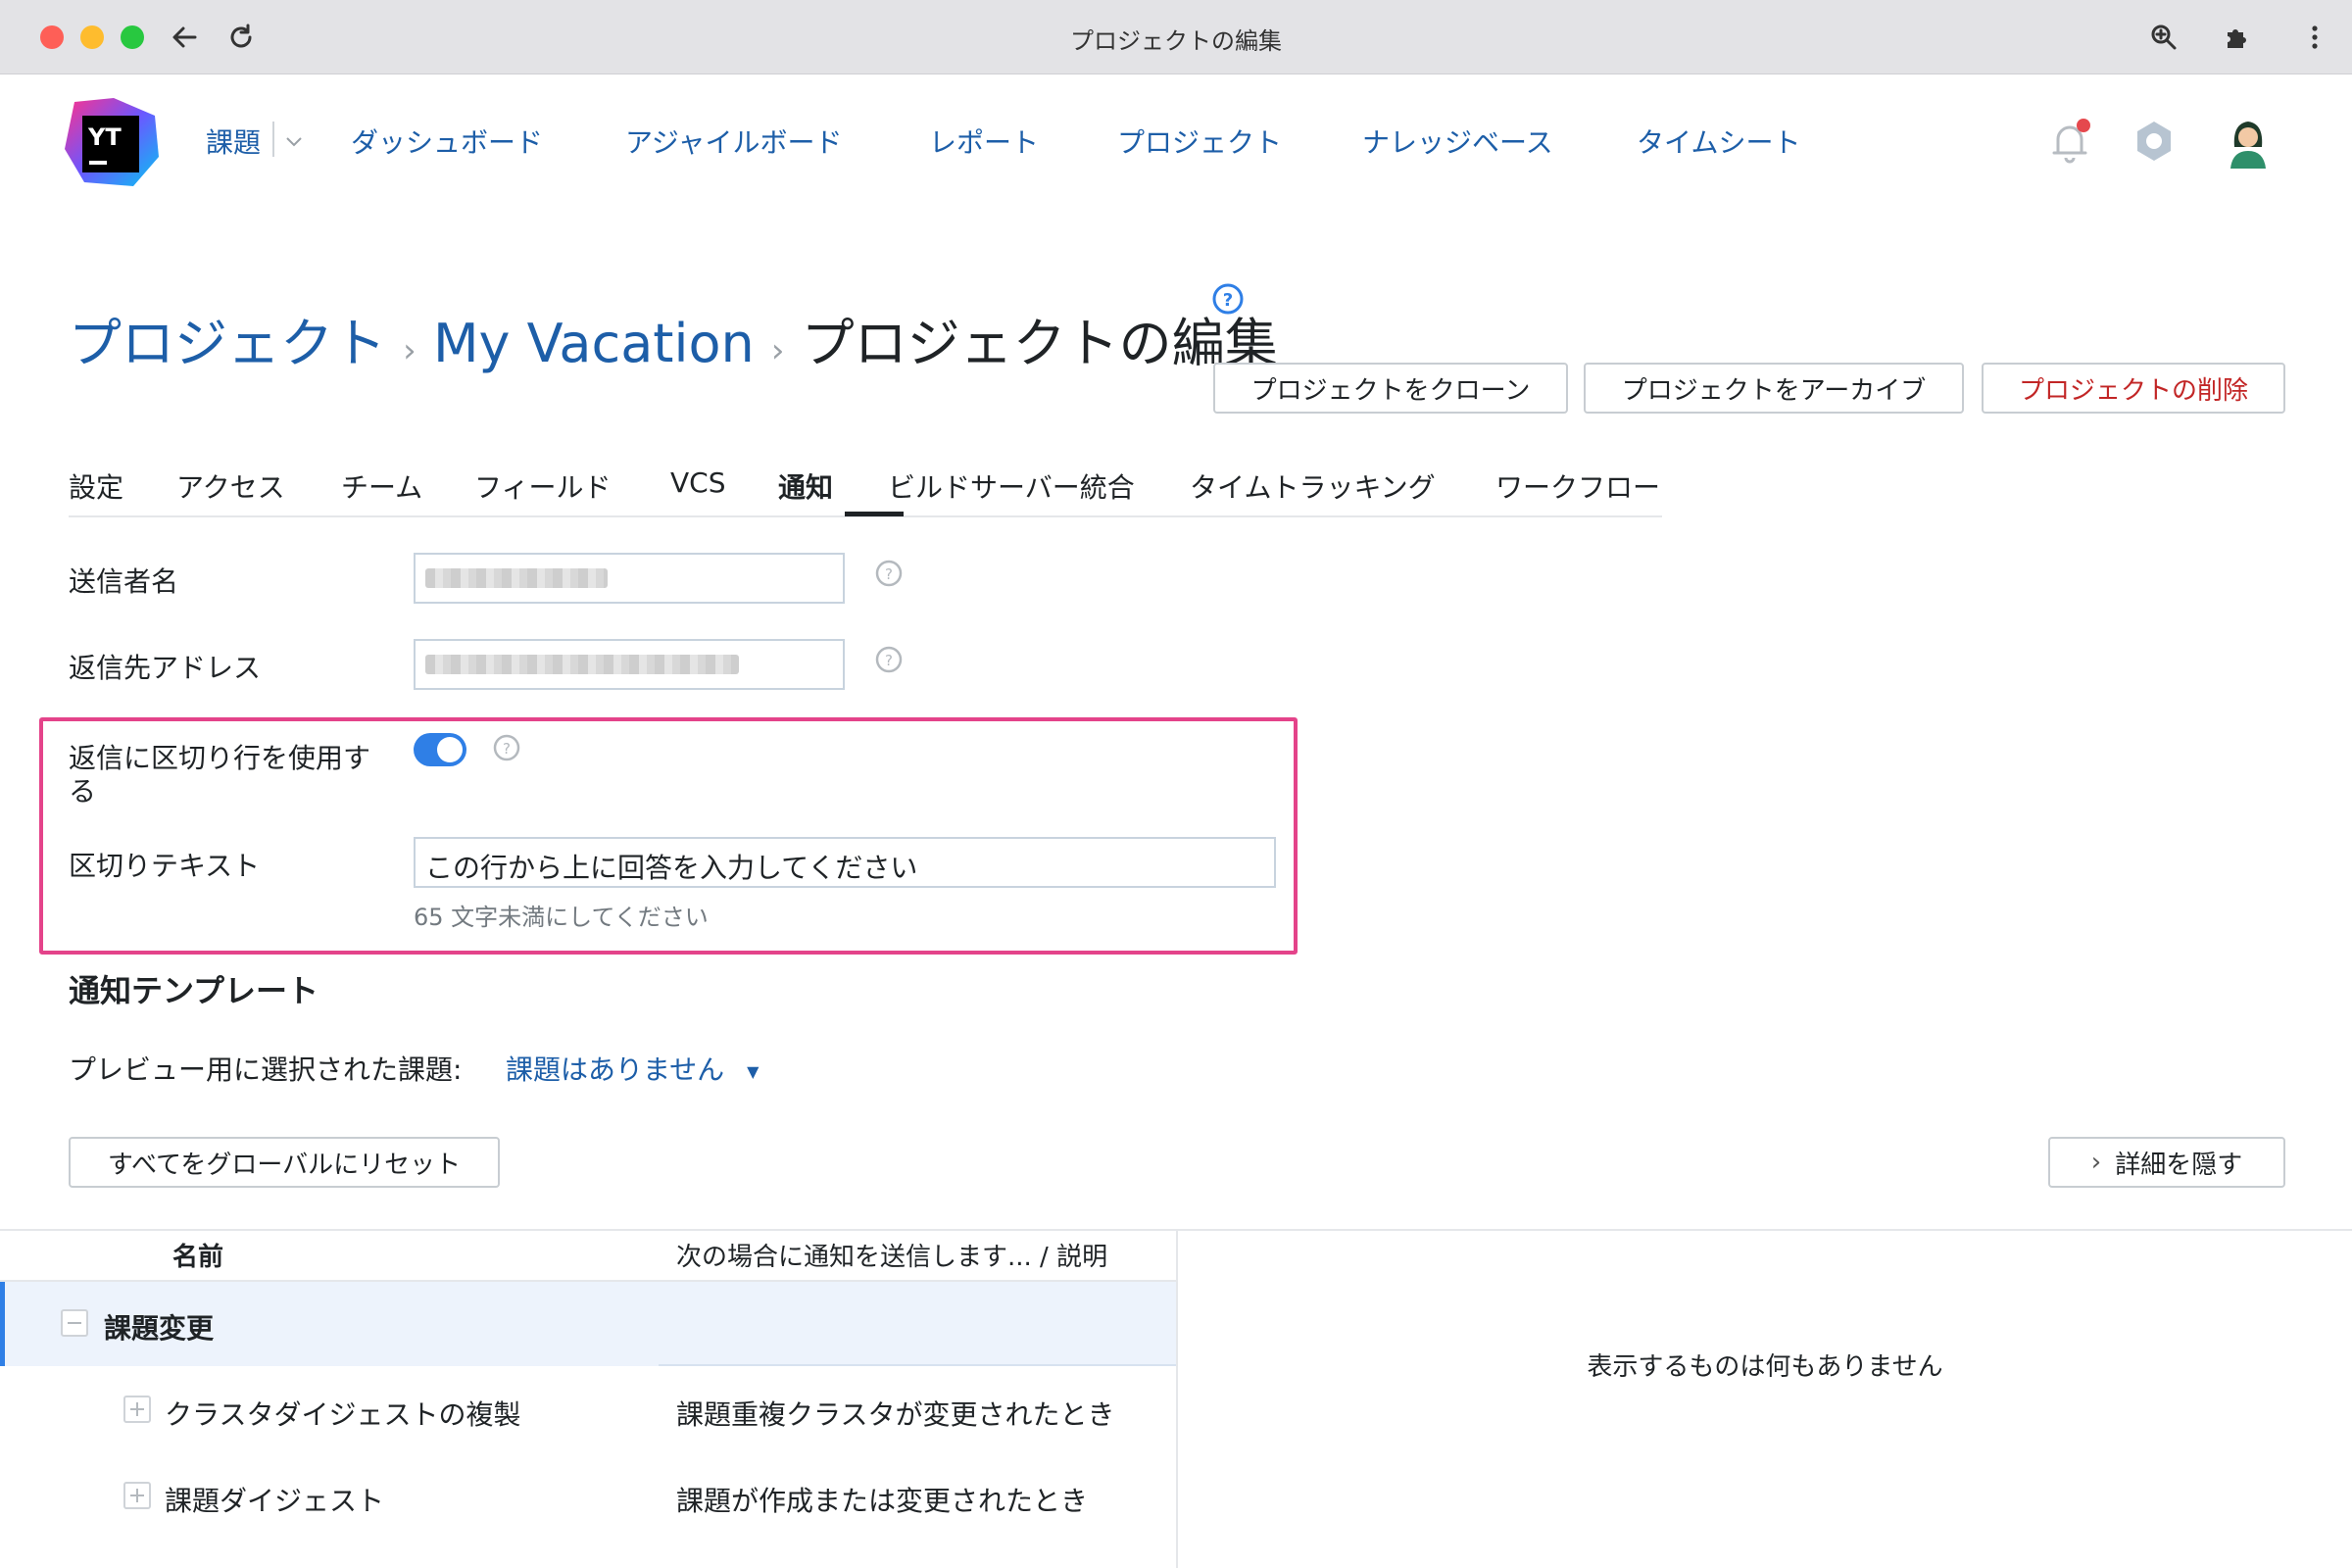 Image resolution: width=2352 pixels, height=1568 pixels. I want to click on tab-build-server: ビルドサーバー統合, so click(1011, 486).